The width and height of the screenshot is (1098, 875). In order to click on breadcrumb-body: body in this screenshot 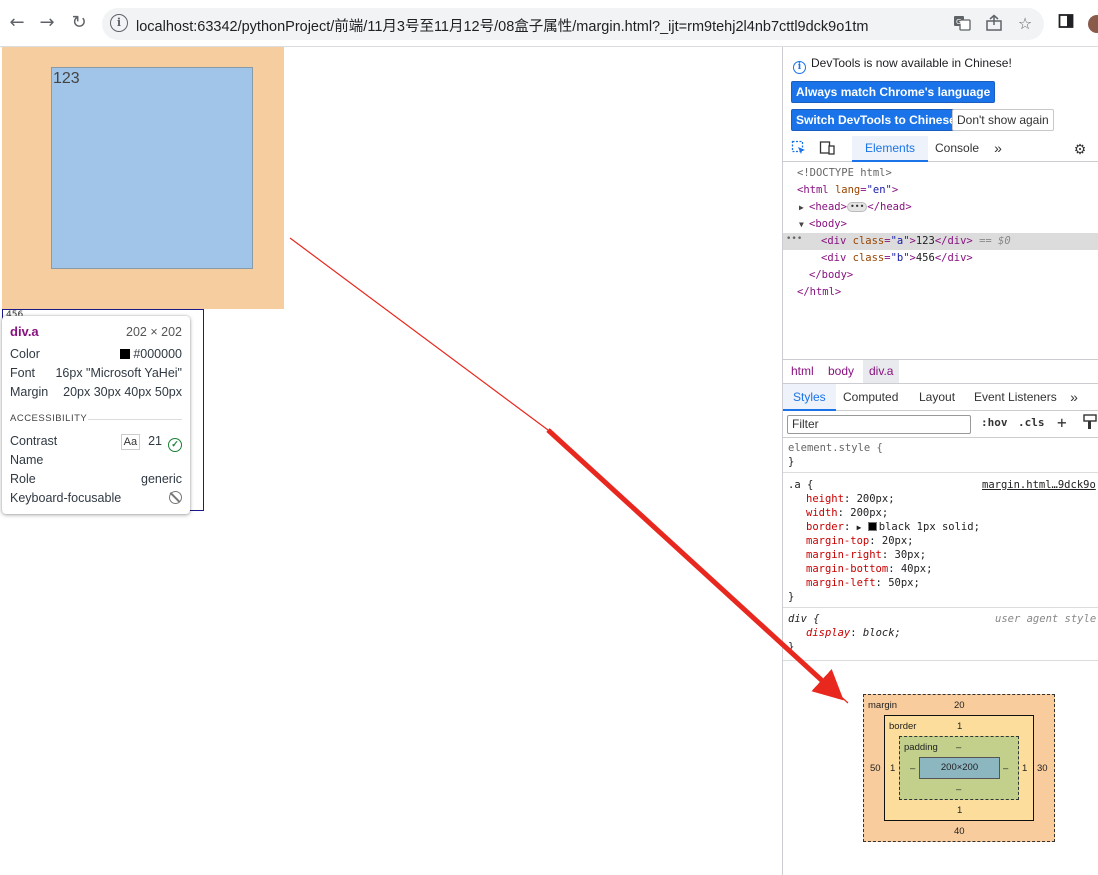, I will do `click(841, 371)`.